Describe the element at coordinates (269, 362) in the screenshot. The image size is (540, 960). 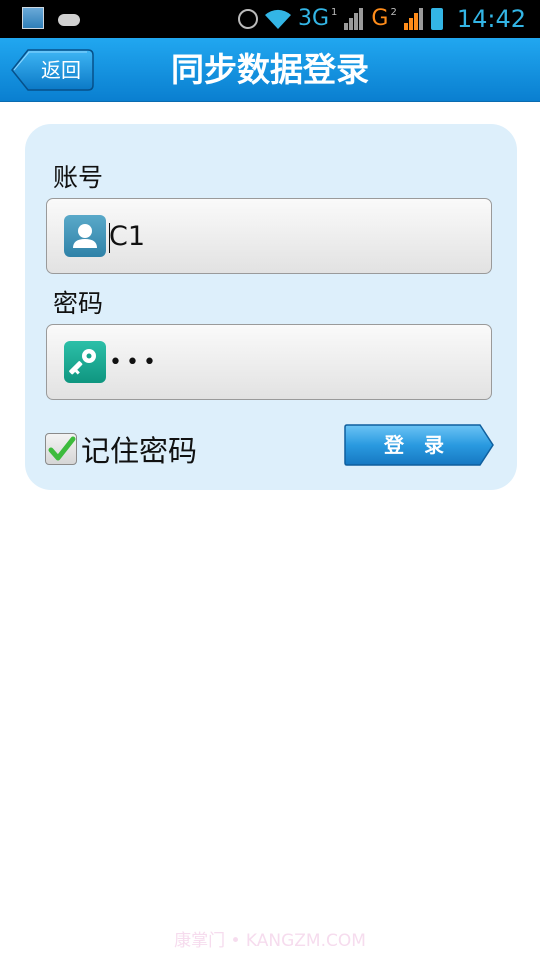
I see `password-field: •••` at that location.